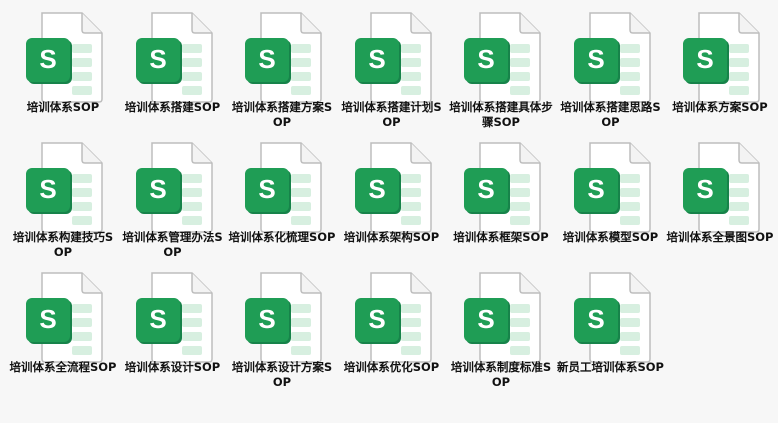 This screenshot has height=423, width=778. I want to click on file-name: 培训体系搭建思路SOP, so click(610, 114).